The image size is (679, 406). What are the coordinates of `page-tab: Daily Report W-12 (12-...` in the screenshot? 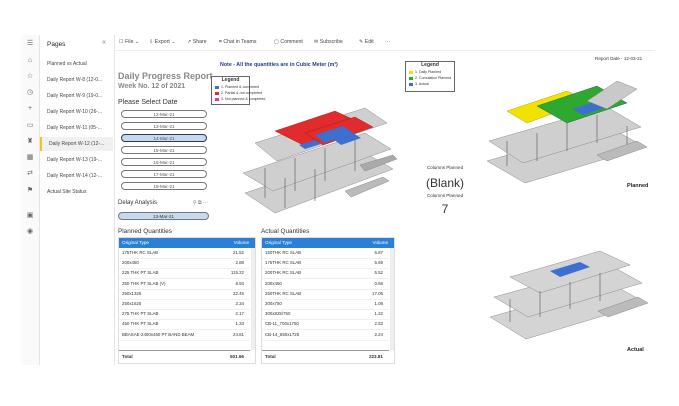 It's located at (76, 144).